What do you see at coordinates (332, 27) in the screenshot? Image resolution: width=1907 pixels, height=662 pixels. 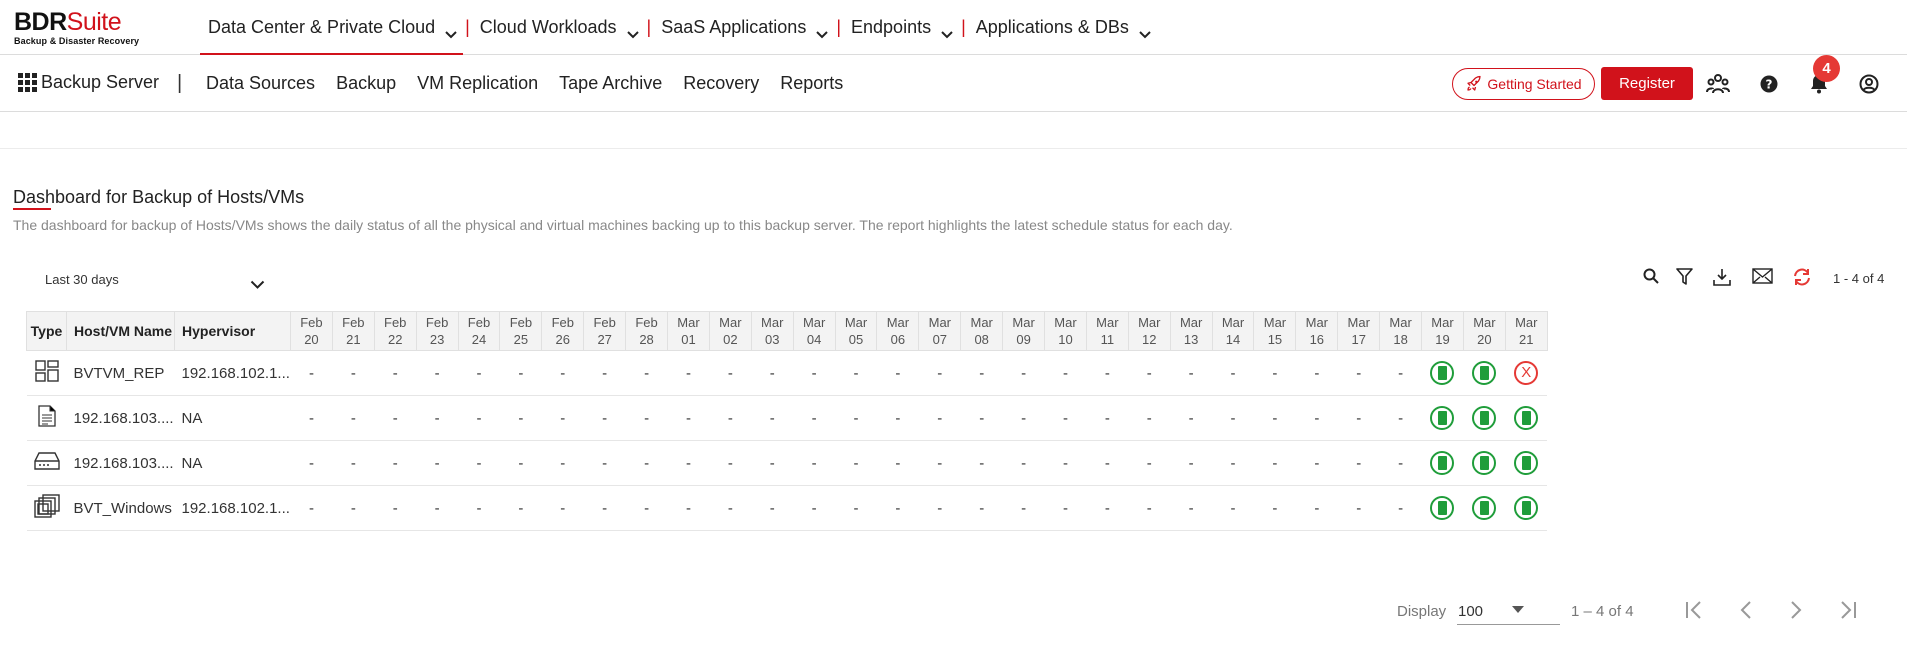 I see `topnav-item-data-center-private-cloud: Data Center & Private Cloud` at bounding box center [332, 27].